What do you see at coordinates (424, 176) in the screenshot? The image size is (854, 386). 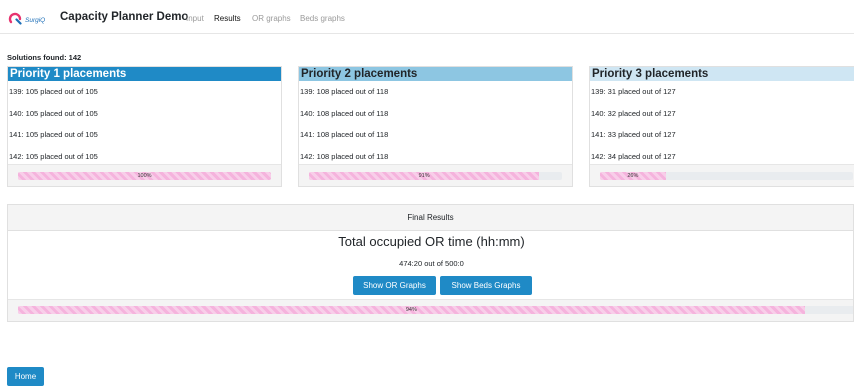 I see `priority-2-progress-bar: 91%` at bounding box center [424, 176].